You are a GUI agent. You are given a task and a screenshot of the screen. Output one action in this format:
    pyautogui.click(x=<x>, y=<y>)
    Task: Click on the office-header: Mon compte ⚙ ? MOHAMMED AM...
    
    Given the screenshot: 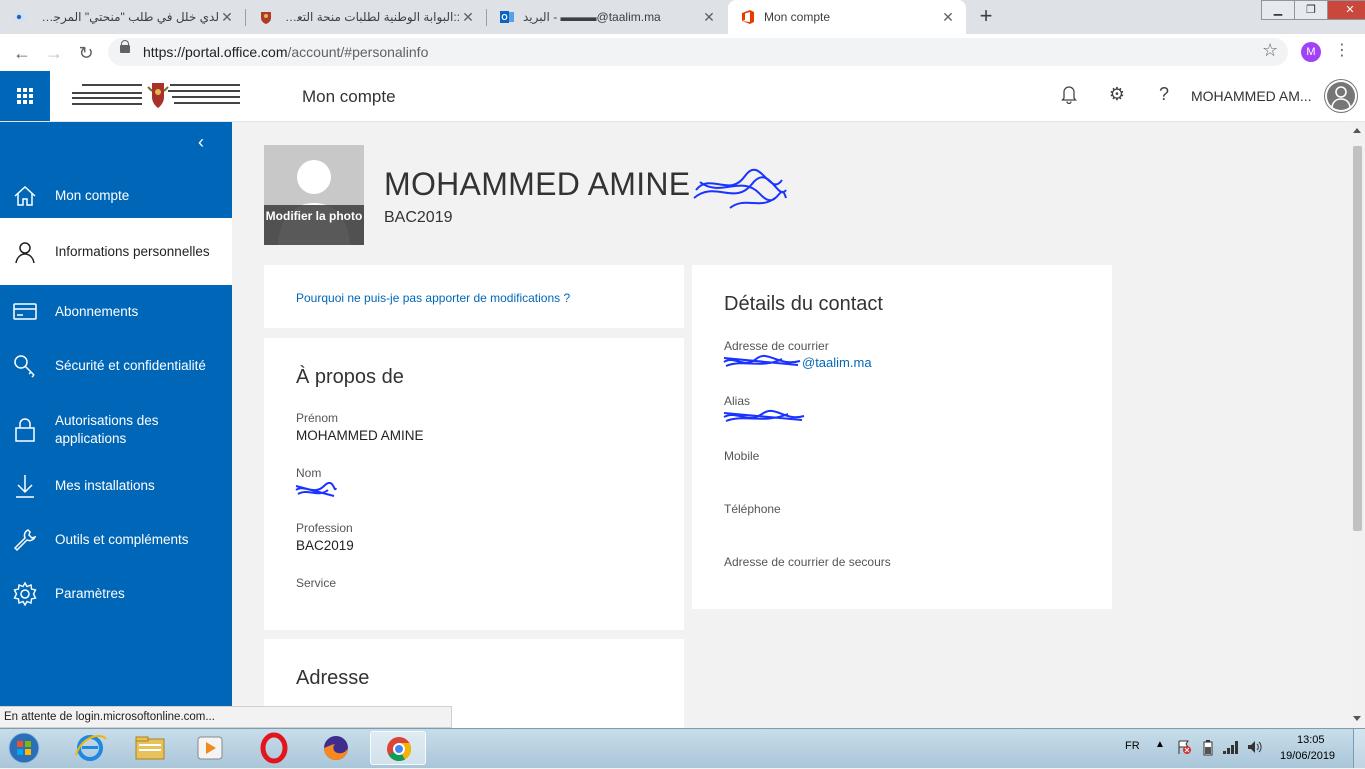 What is the action you would take?
    pyautogui.click(x=682, y=96)
    